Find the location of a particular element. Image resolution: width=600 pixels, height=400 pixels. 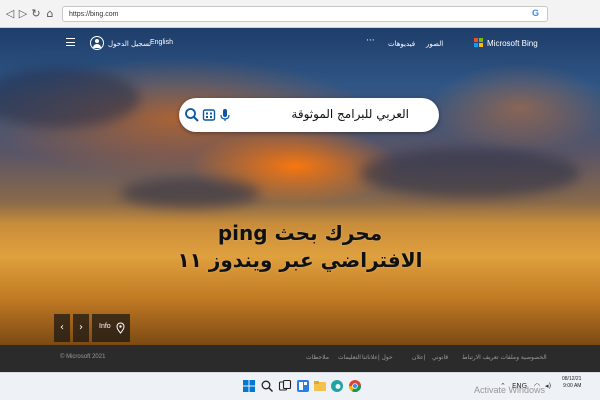

location-pin-icon is located at coordinates (120, 328).